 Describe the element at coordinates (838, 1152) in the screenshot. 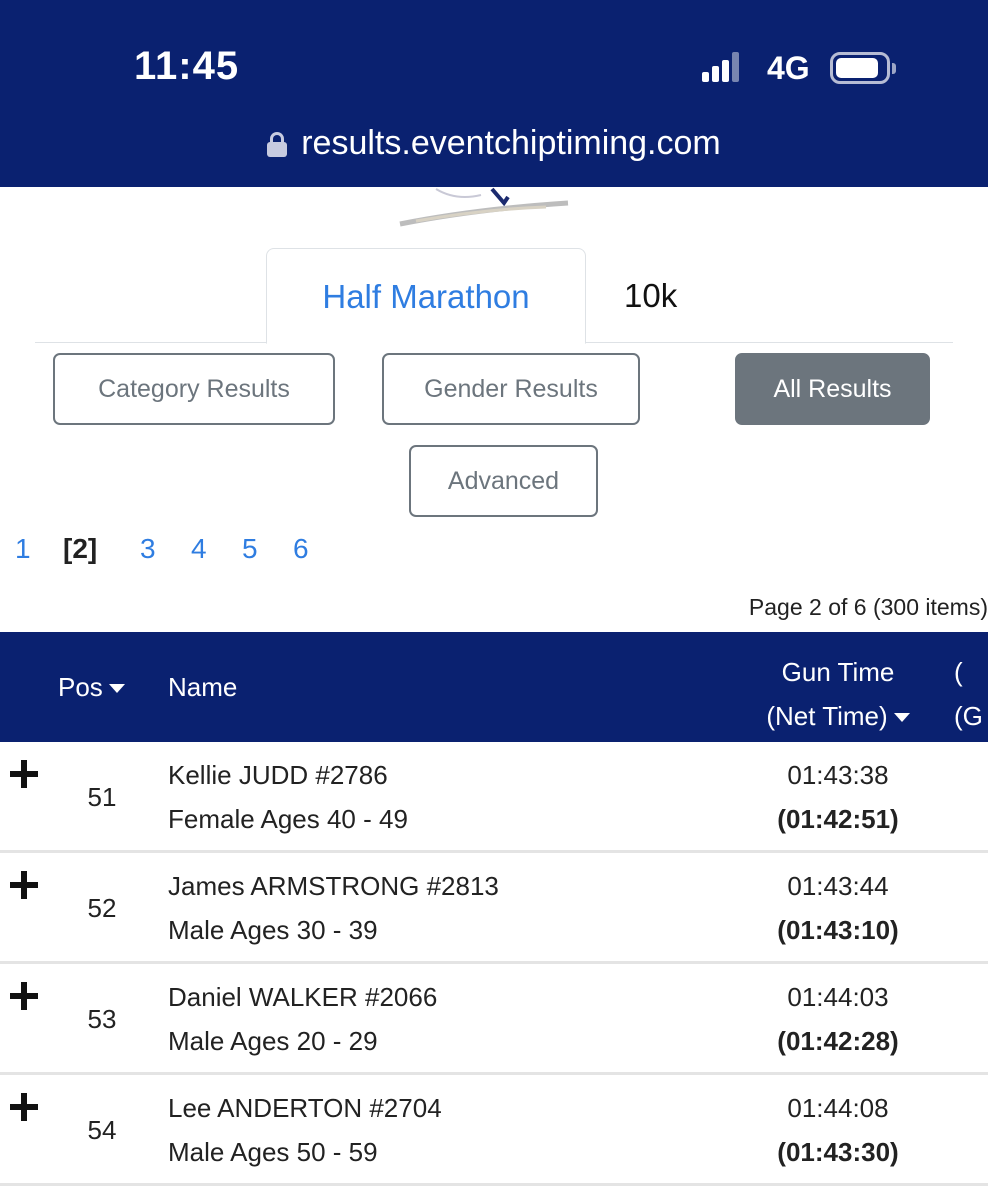

I see `net-time: (01:43:30)` at that location.